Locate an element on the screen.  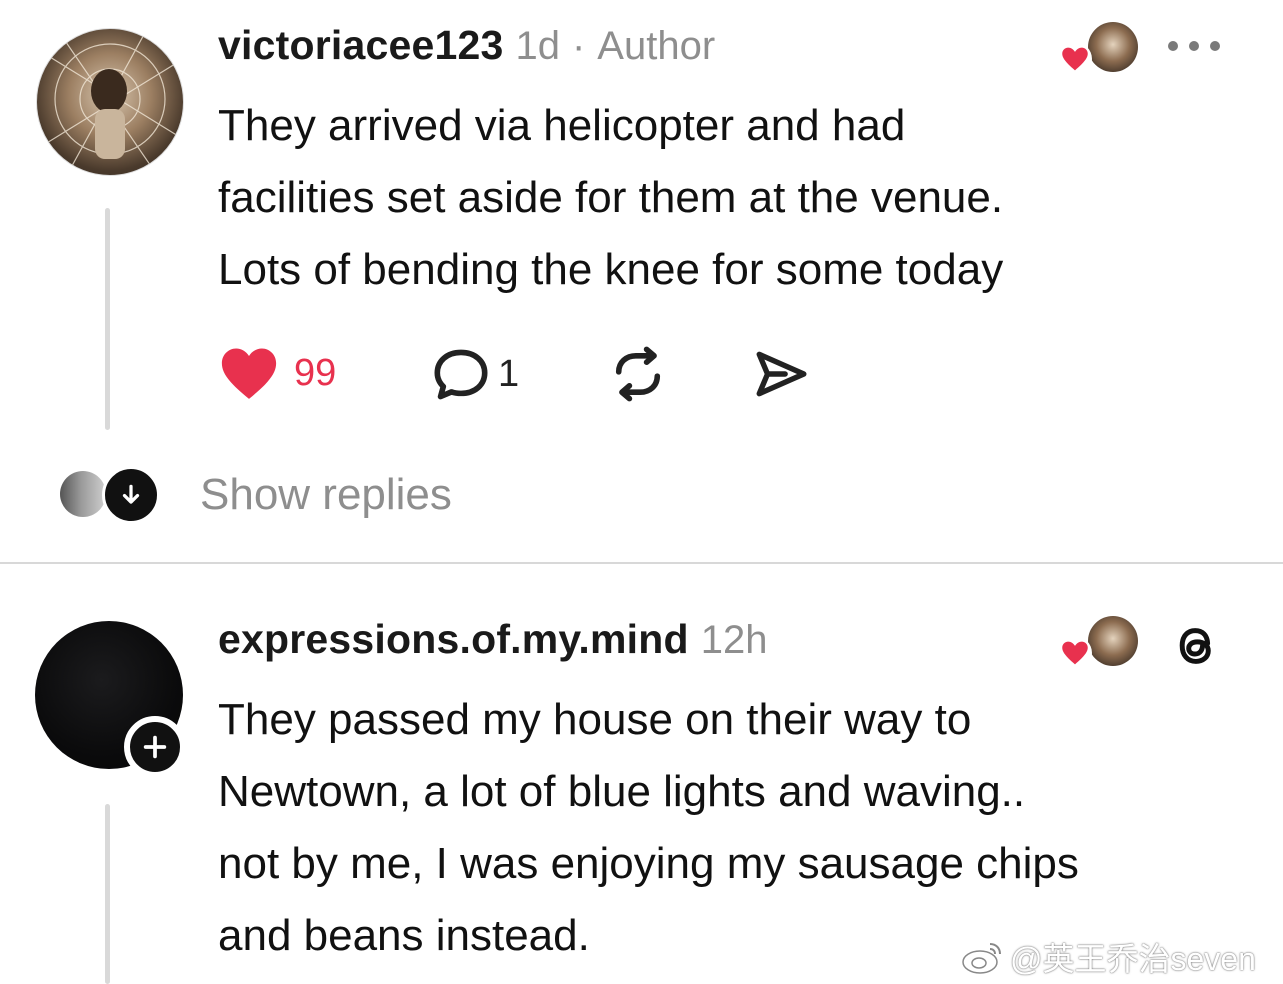
replies-avatar-stack is located at coordinates (110, 495).